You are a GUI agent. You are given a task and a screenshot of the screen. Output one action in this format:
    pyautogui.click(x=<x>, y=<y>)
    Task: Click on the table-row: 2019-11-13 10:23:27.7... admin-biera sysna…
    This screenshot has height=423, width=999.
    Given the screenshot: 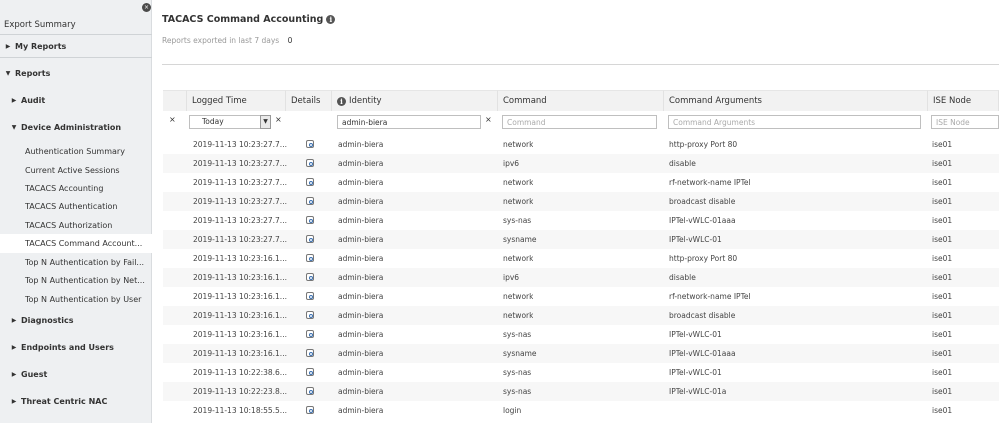 What is the action you would take?
    pyautogui.click(x=581, y=239)
    